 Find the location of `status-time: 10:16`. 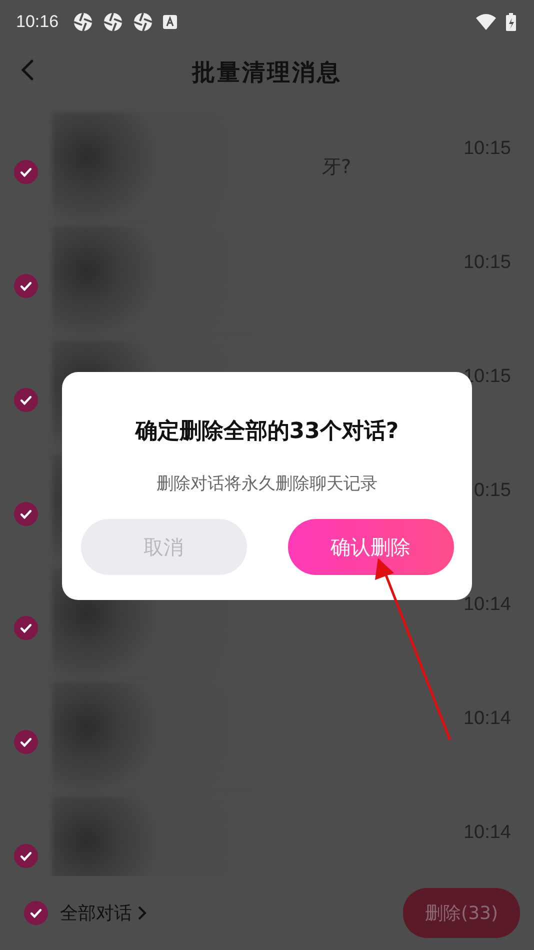

status-time: 10:16 is located at coordinates (37, 22).